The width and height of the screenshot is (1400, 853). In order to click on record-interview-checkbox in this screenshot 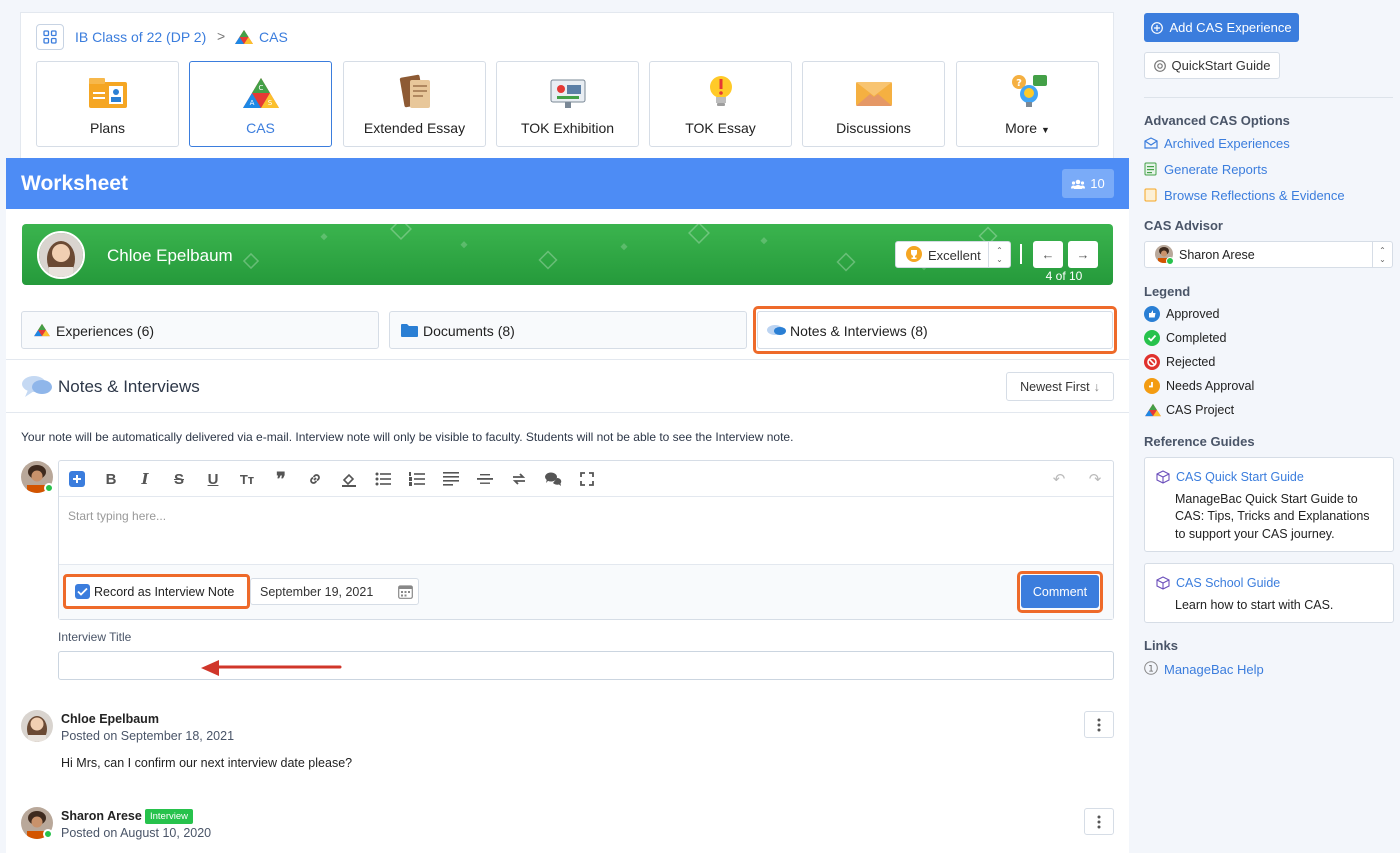, I will do `click(82, 591)`.